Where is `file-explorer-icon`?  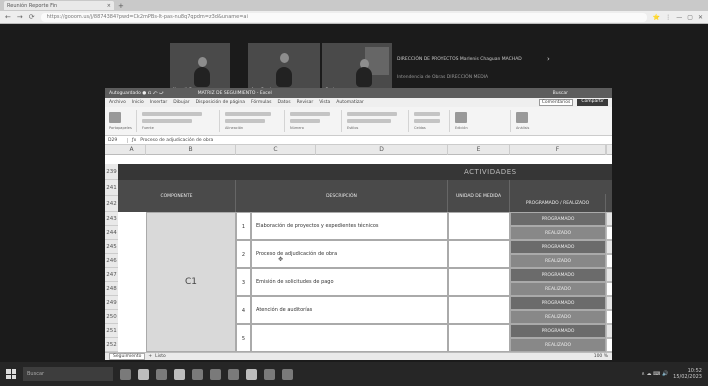 file-explorer-icon is located at coordinates (143, 374).